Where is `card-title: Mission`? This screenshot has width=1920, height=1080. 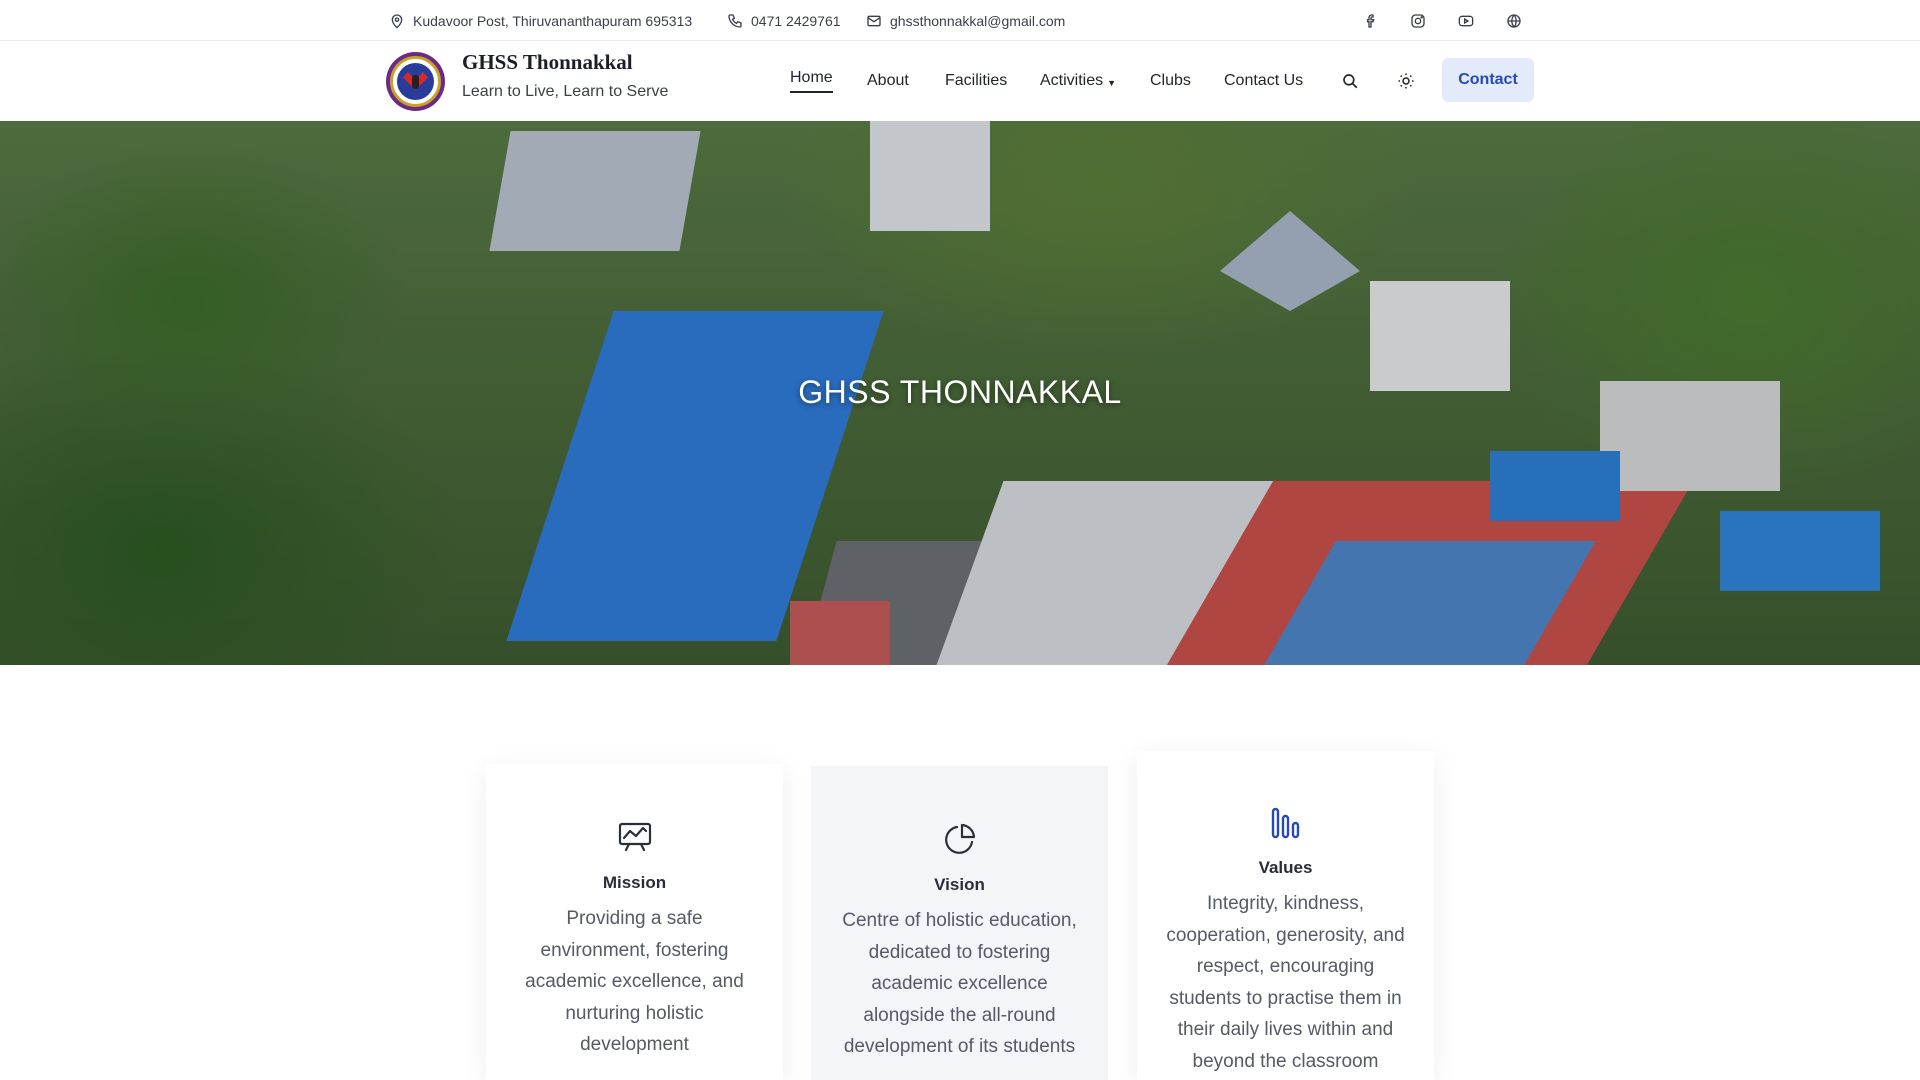
card-title: Mission is located at coordinates (634, 882).